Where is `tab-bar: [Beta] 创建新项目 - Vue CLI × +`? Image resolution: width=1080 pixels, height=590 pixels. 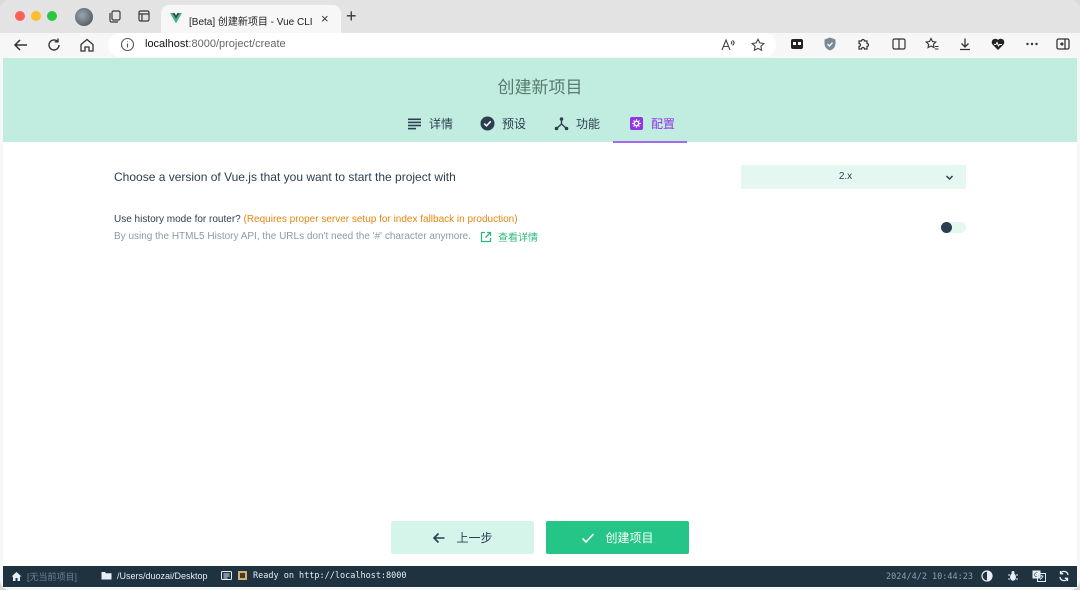 tab-bar: [Beta] 创建新项目 - Vue CLI × + is located at coordinates (540, 16).